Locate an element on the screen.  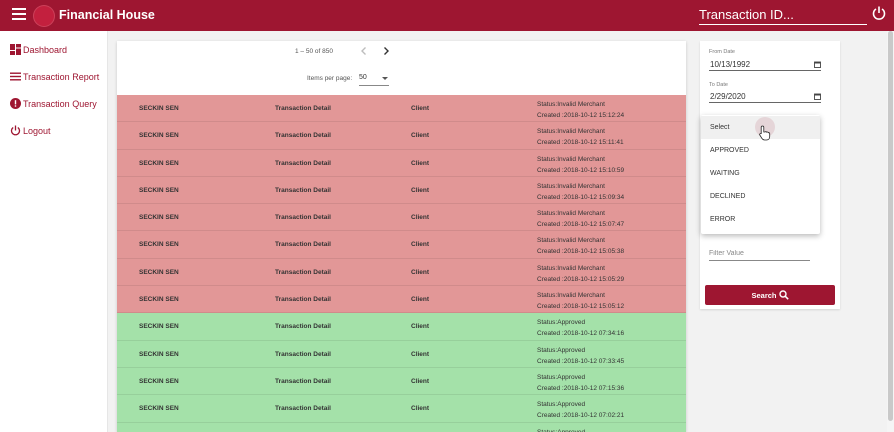
chevron-right-icon is located at coordinates (386, 51).